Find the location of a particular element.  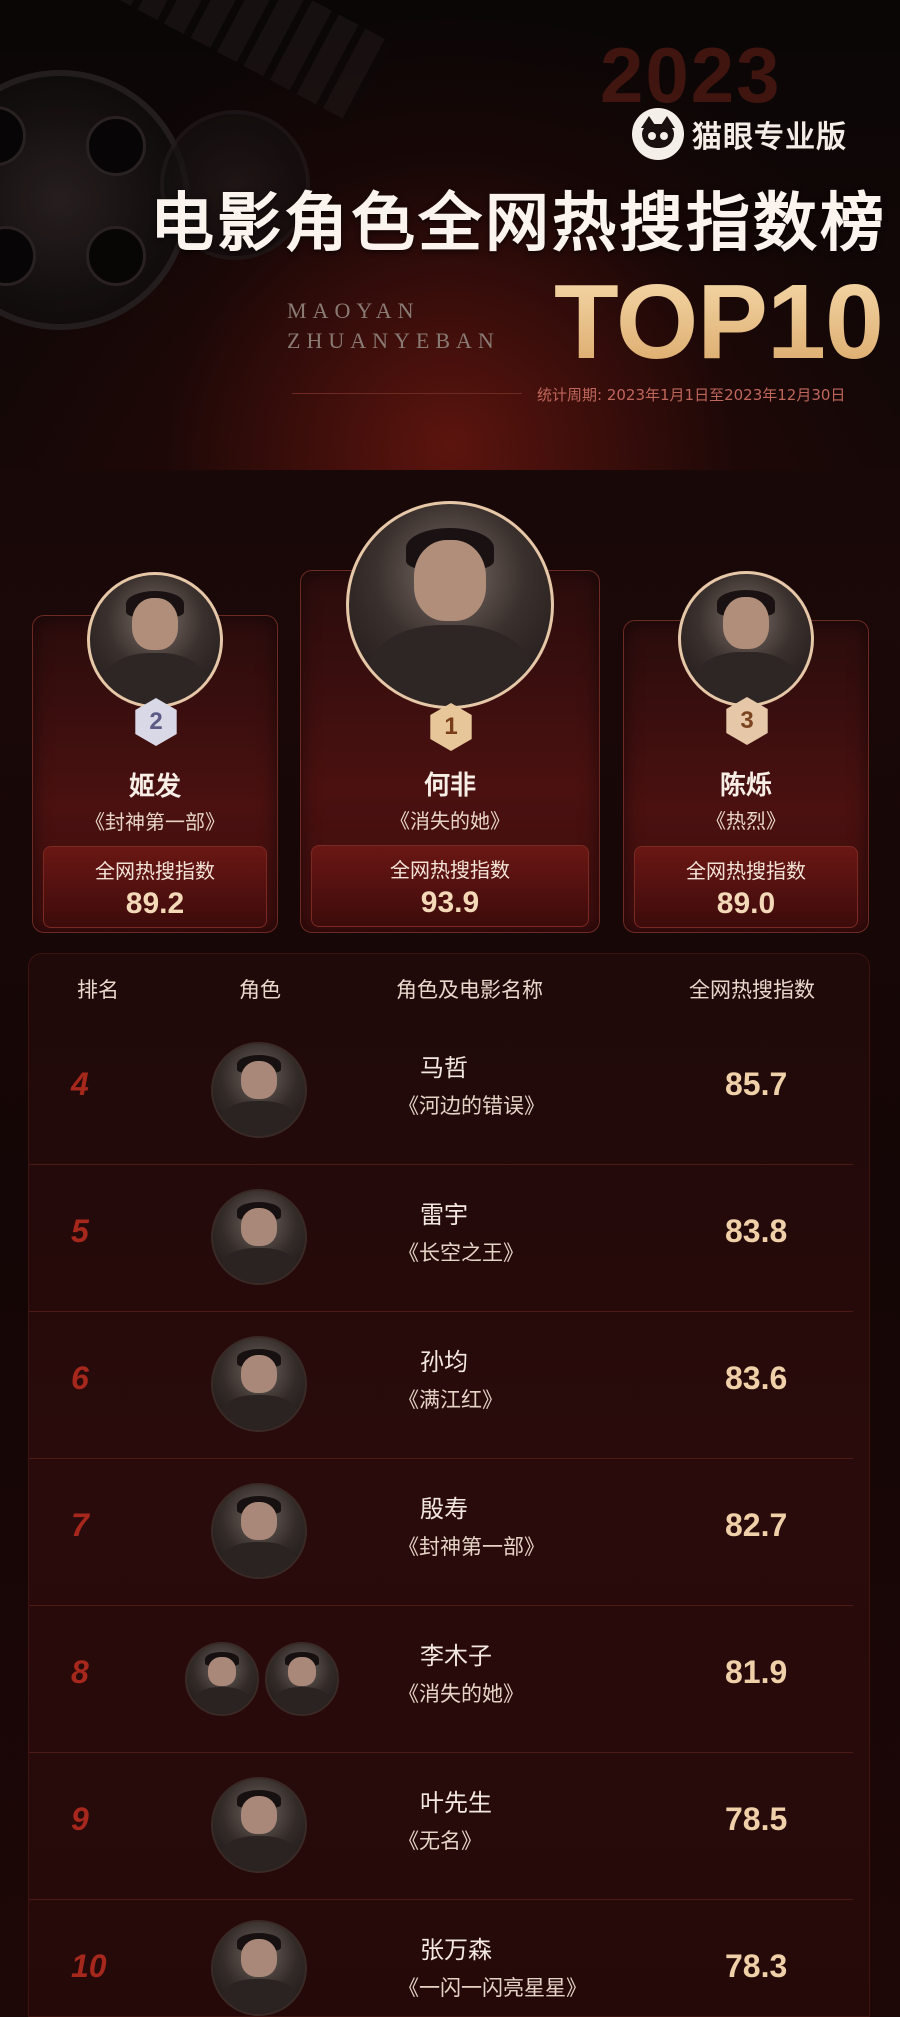

index-box: 全网热搜指数 93.9 is located at coordinates (450, 886).